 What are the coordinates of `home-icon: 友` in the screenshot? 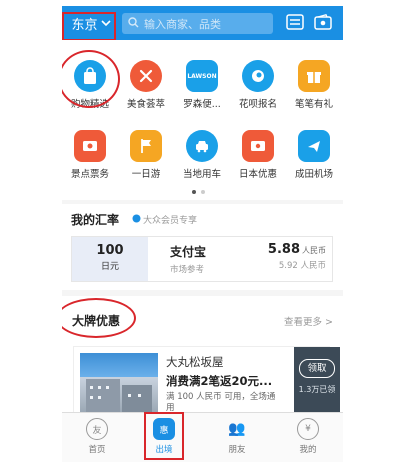 It's located at (97, 429).